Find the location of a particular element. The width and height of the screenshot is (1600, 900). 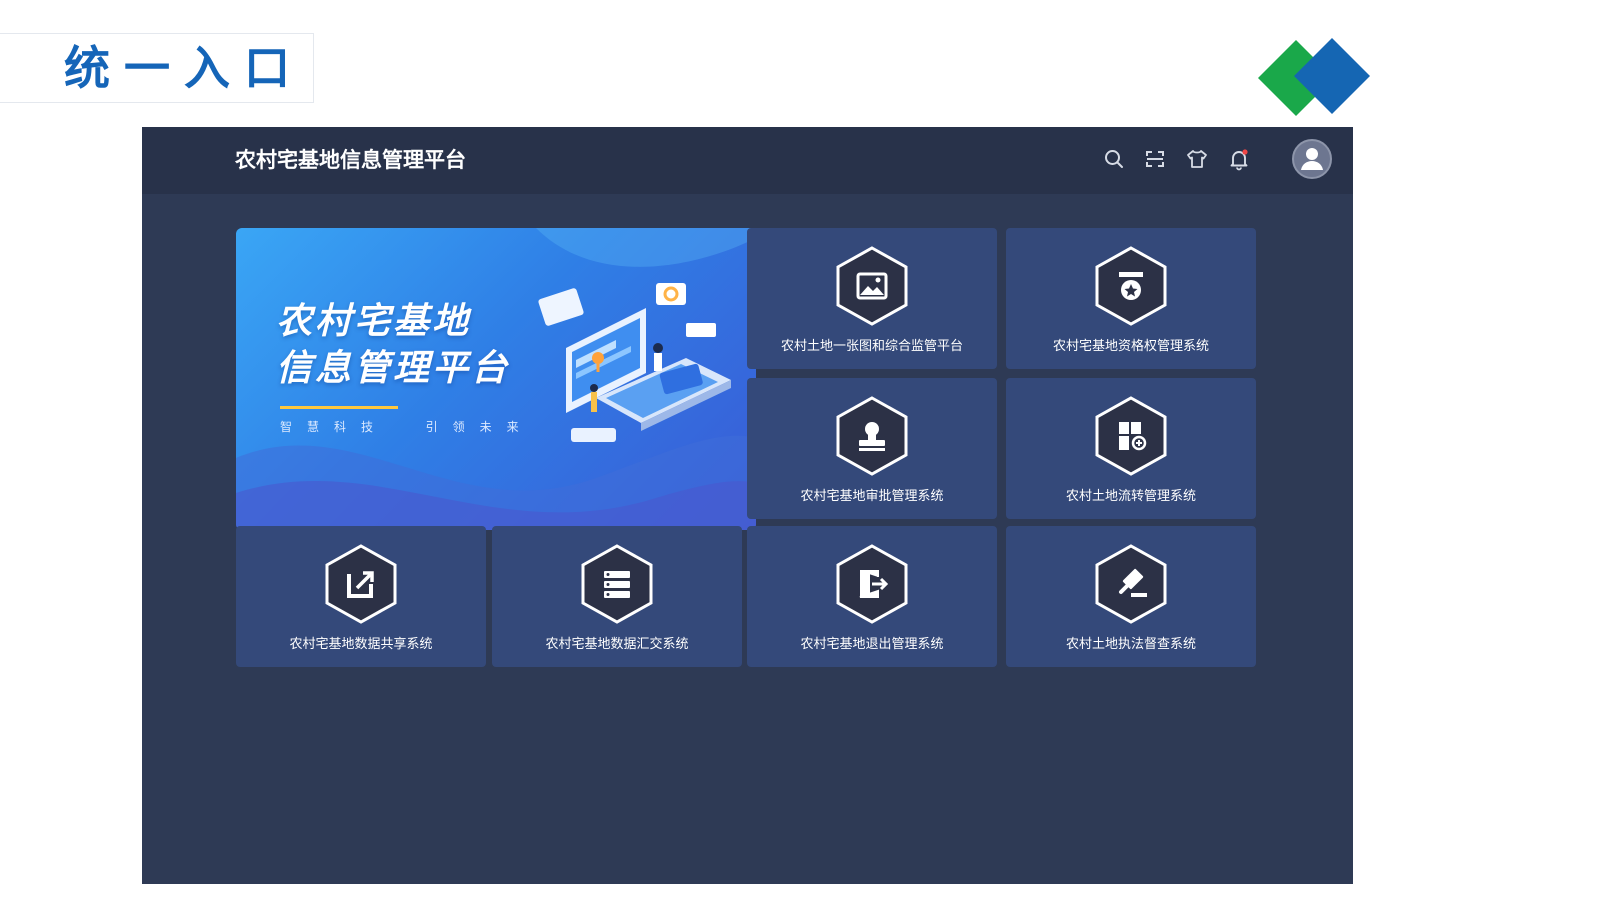

app-title: 农村宅基地信息管理平台 is located at coordinates (350, 160).